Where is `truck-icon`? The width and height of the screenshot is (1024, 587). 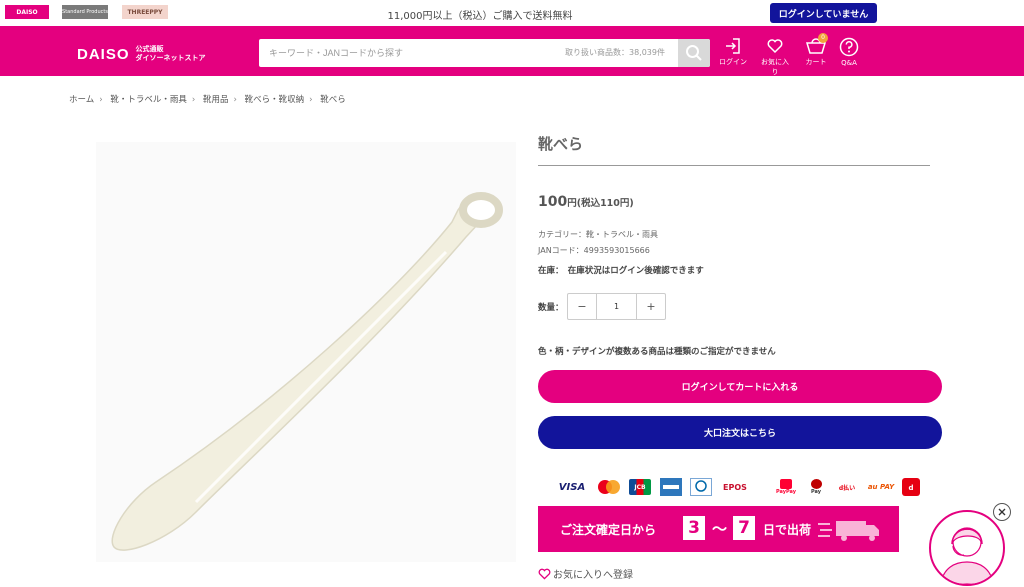 truck-icon is located at coordinates (848, 531).